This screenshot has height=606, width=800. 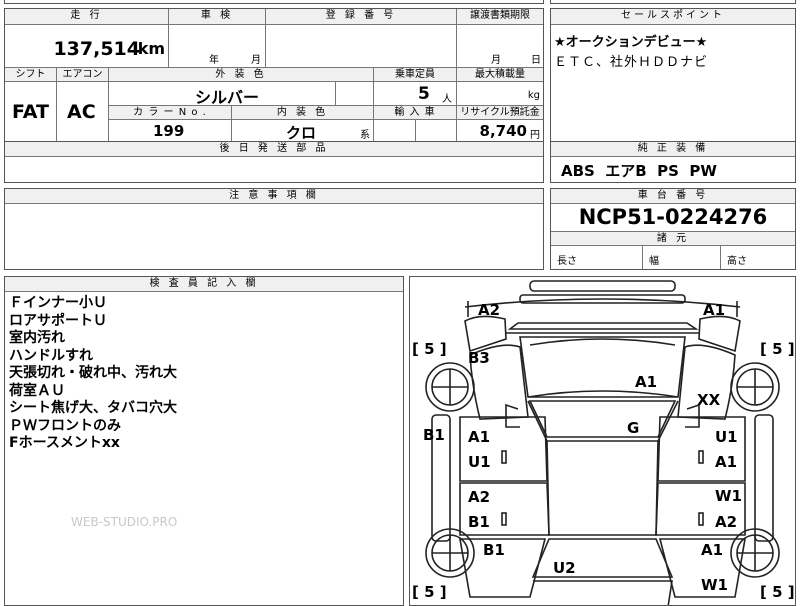 What do you see at coordinates (365, 135) in the screenshot?
I see `interior-unit: 系` at bounding box center [365, 135].